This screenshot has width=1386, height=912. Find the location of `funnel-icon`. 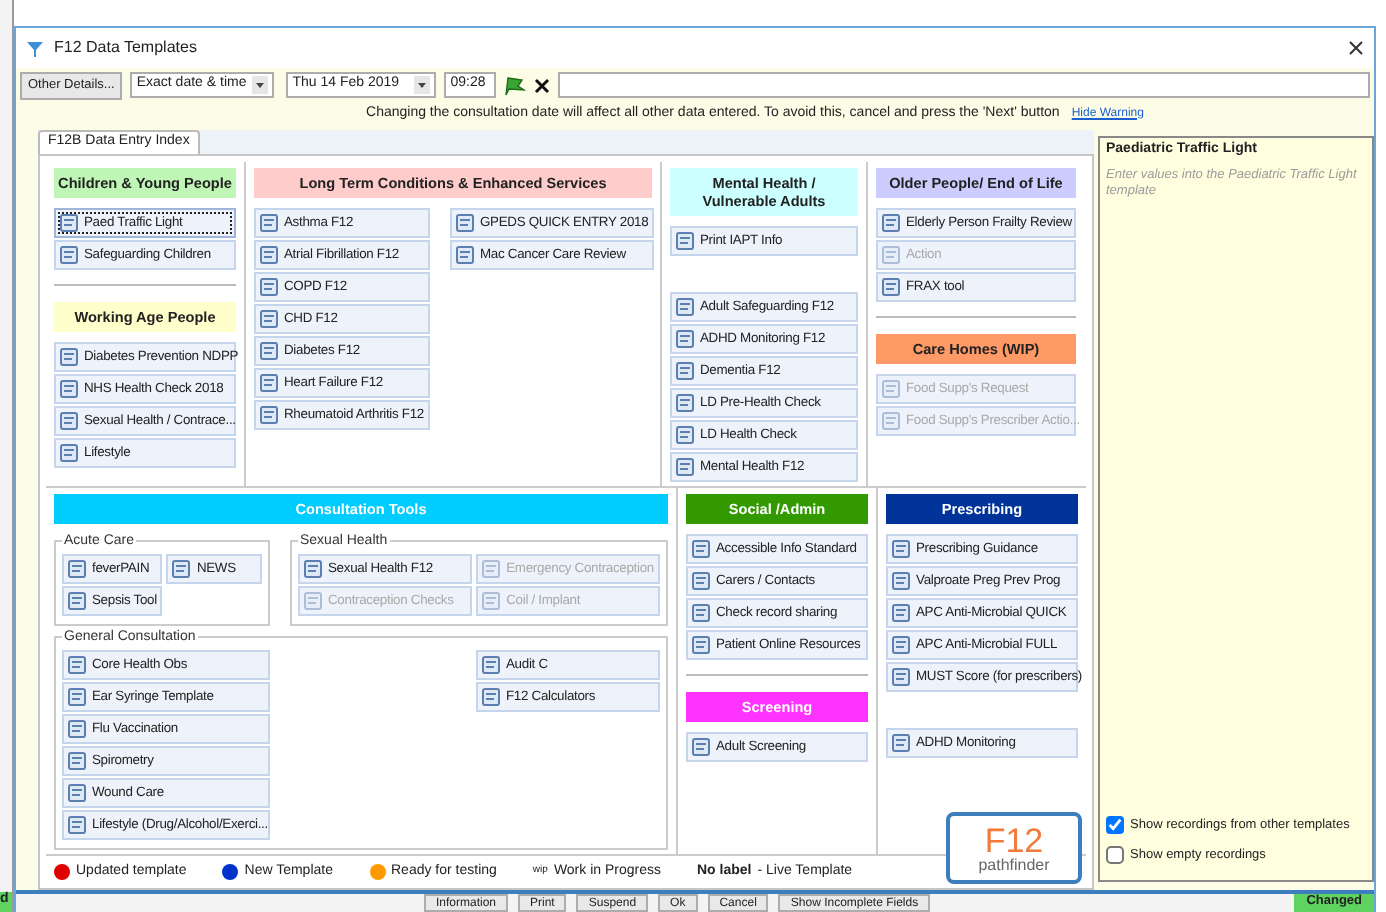

funnel-icon is located at coordinates (35, 48).